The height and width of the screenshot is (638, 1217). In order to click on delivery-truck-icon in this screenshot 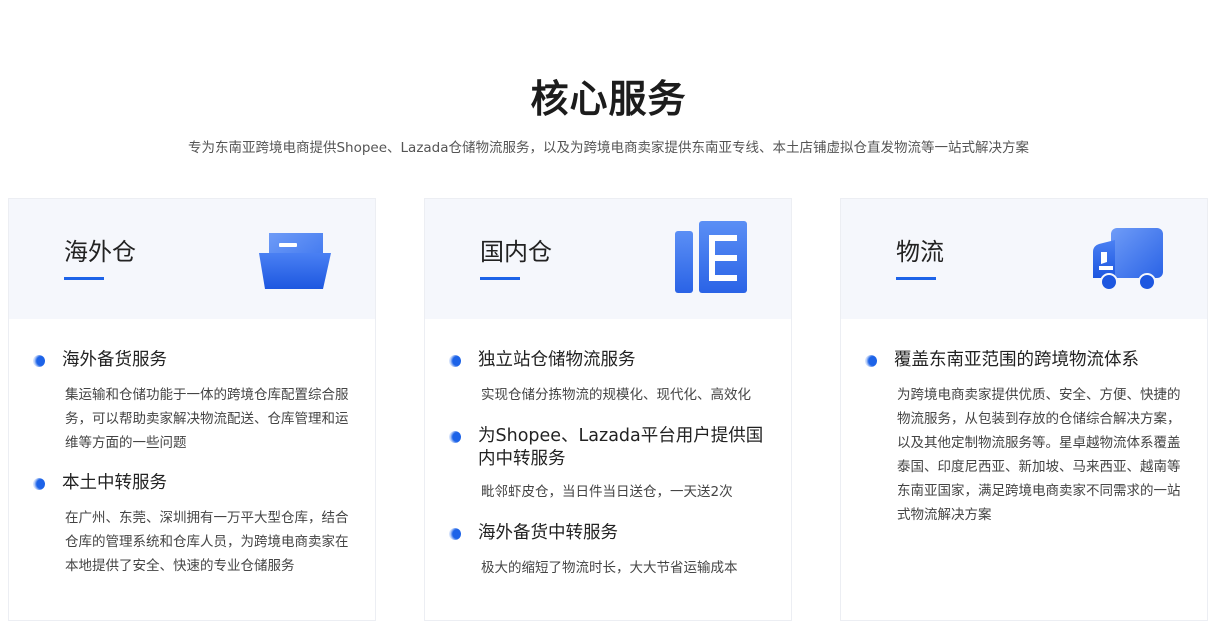, I will do `click(1127, 261)`.